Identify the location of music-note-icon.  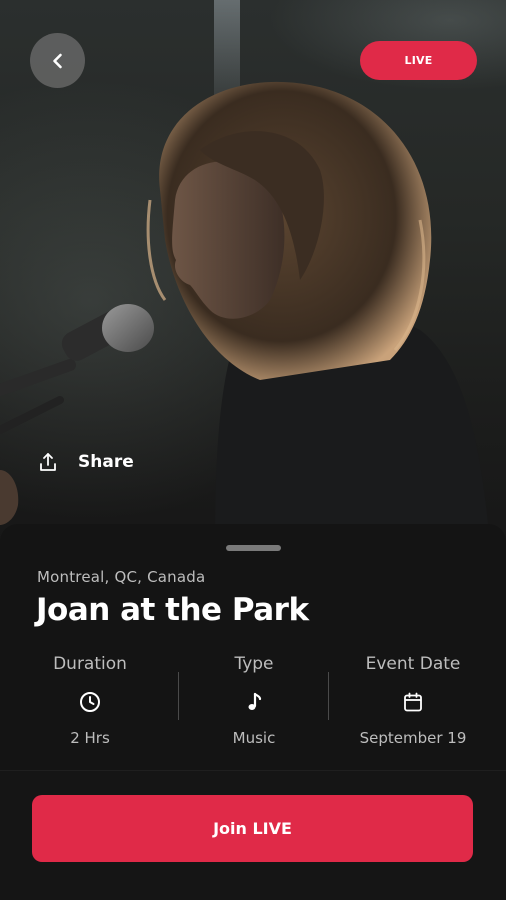
(255, 701).